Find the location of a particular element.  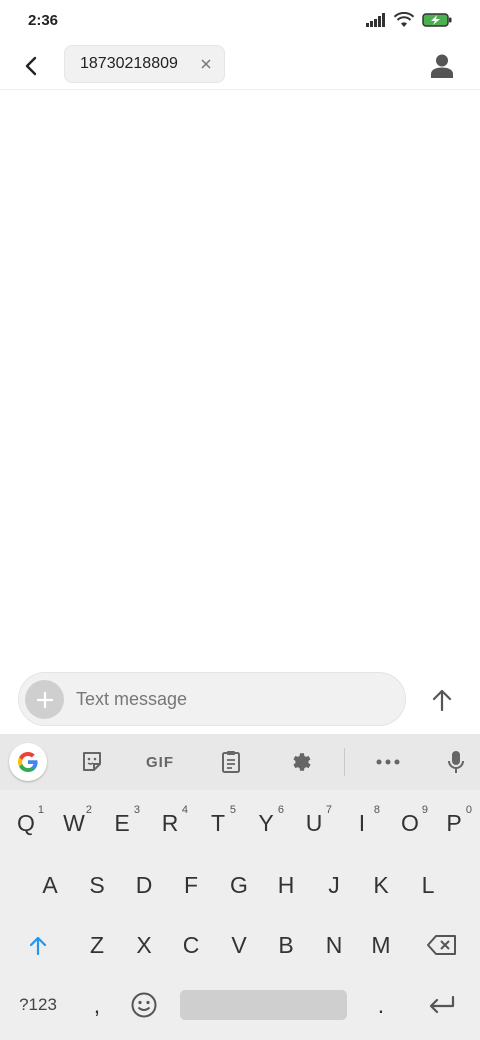

key-i: I8 is located at coordinates (362, 823).